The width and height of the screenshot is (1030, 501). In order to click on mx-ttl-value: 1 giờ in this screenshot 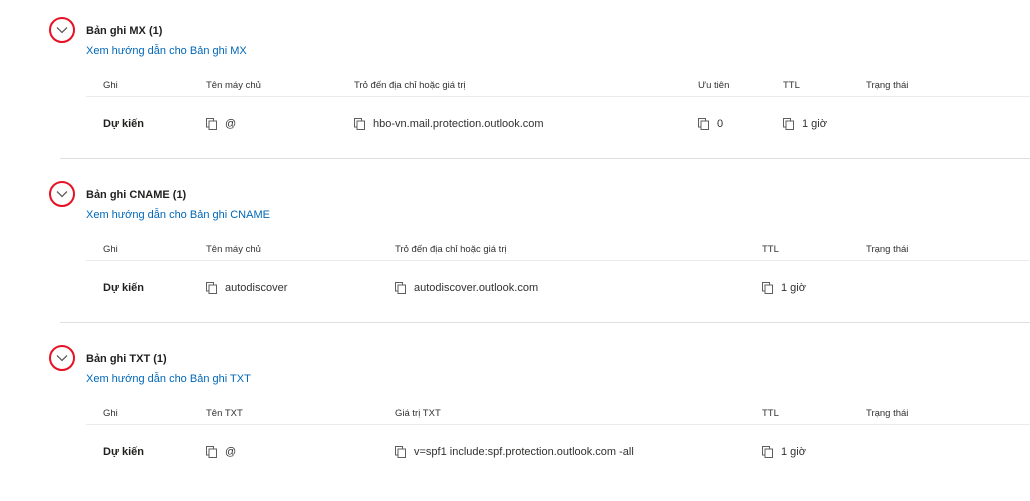, I will do `click(814, 124)`.